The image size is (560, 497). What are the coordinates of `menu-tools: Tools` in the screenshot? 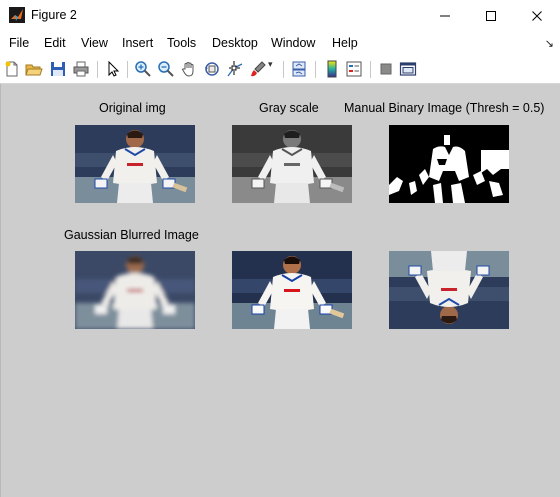 It's located at (181, 43).